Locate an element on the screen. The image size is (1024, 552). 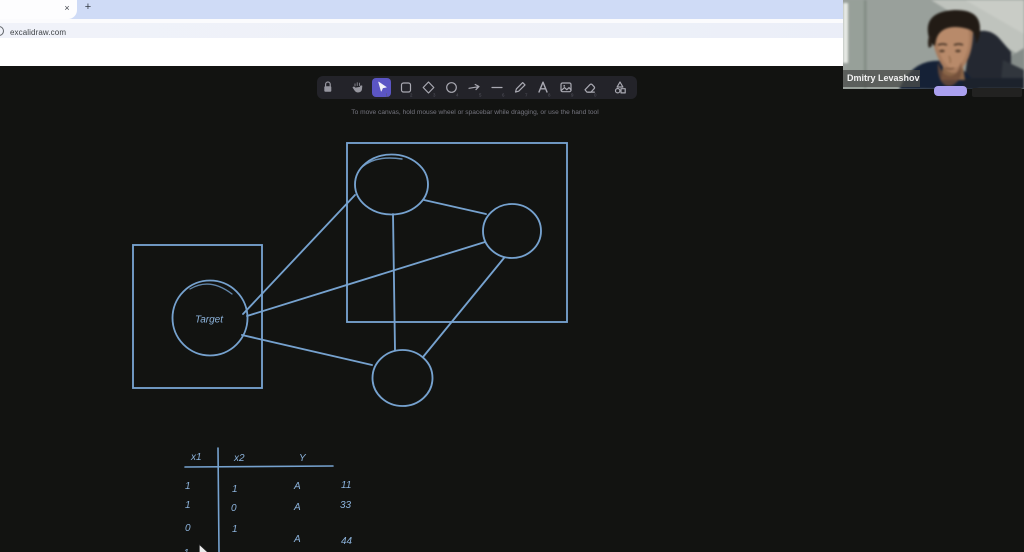
svg-text: 6 is located at coordinates (503, 95).